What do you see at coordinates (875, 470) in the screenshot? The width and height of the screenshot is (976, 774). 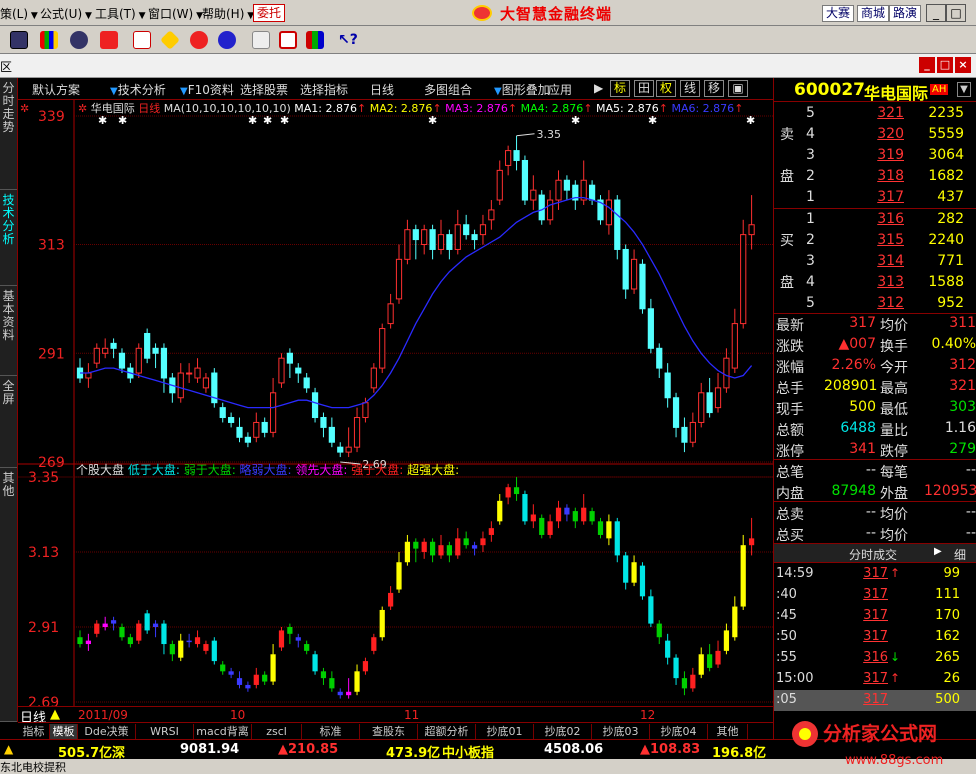 I see `quote-row: 总笔 -- 每笔 --` at bounding box center [875, 470].